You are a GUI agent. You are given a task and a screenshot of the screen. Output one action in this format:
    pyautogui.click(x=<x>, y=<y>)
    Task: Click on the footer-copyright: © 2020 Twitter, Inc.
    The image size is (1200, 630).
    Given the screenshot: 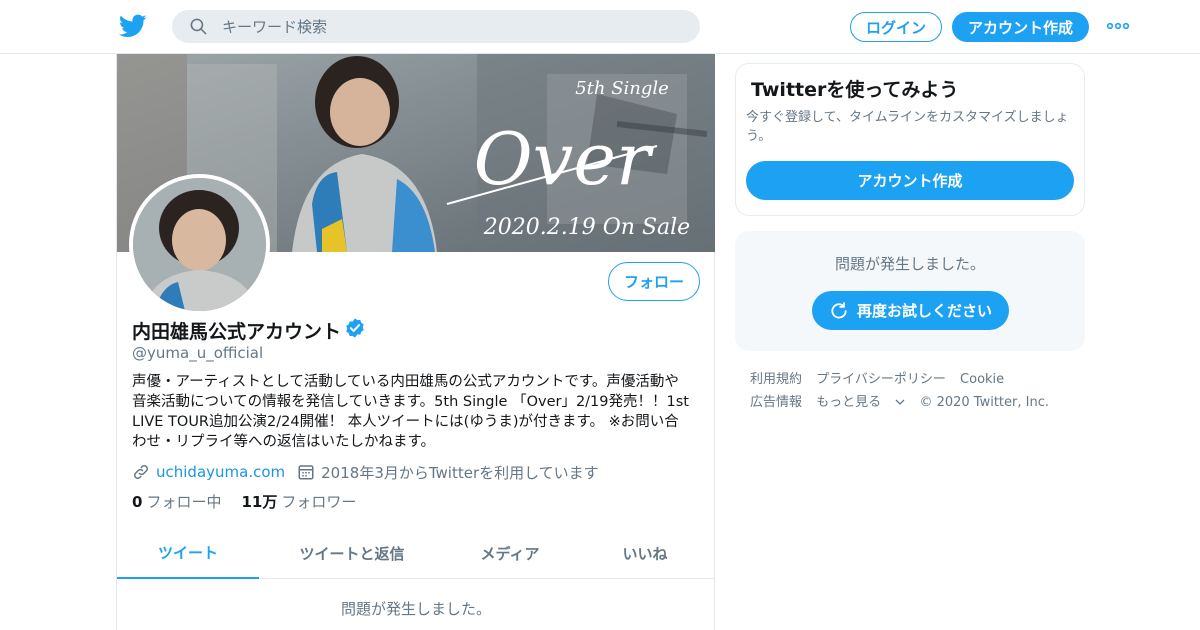 What is the action you would take?
    pyautogui.click(x=984, y=402)
    